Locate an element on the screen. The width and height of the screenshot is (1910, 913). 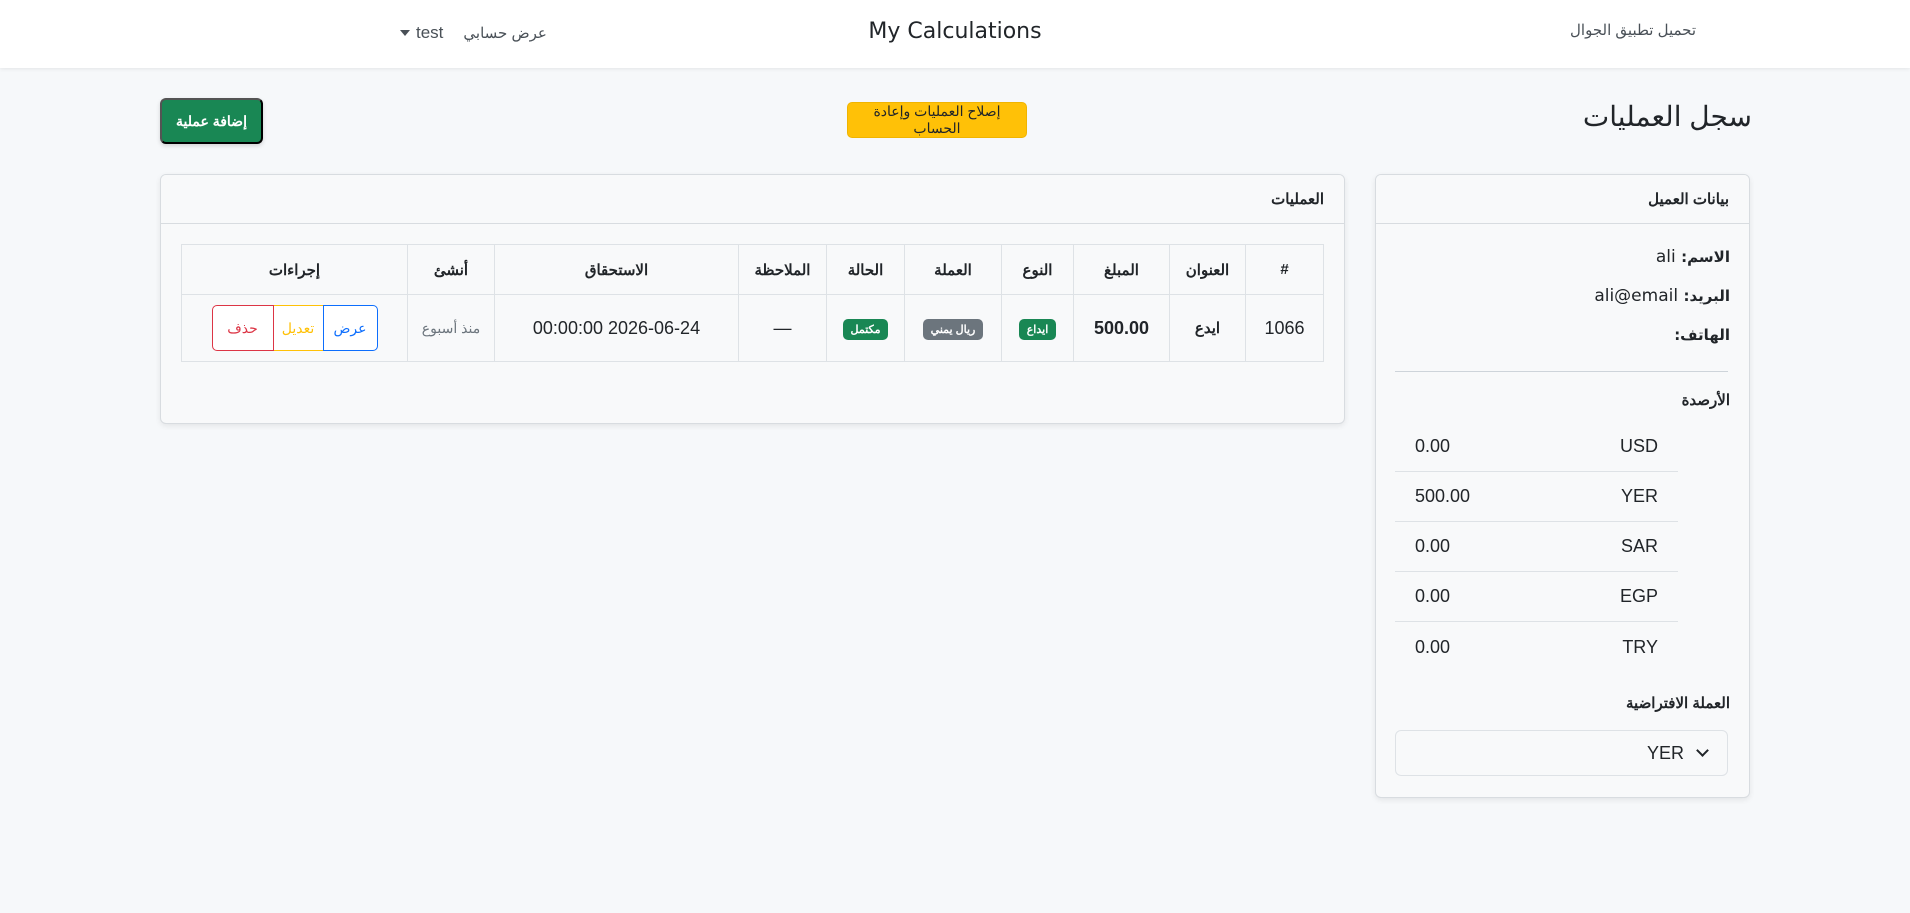
account-link: عرض حسابي is located at coordinates (504, 33).